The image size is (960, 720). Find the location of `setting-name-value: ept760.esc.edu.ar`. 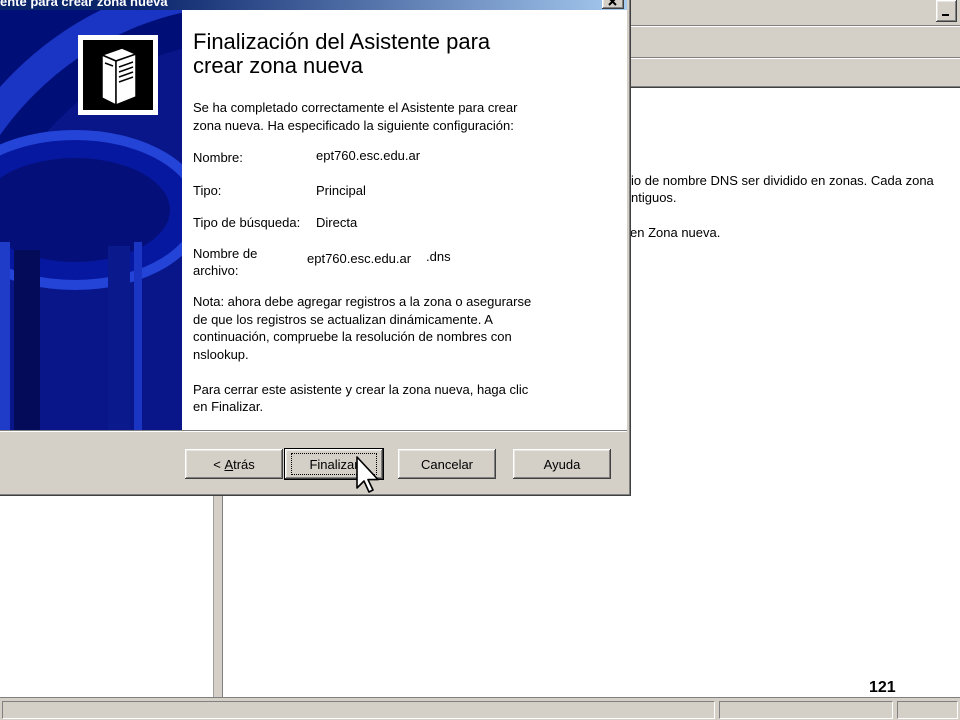

setting-name-value: ept760.esc.edu.ar is located at coordinates (368, 155).